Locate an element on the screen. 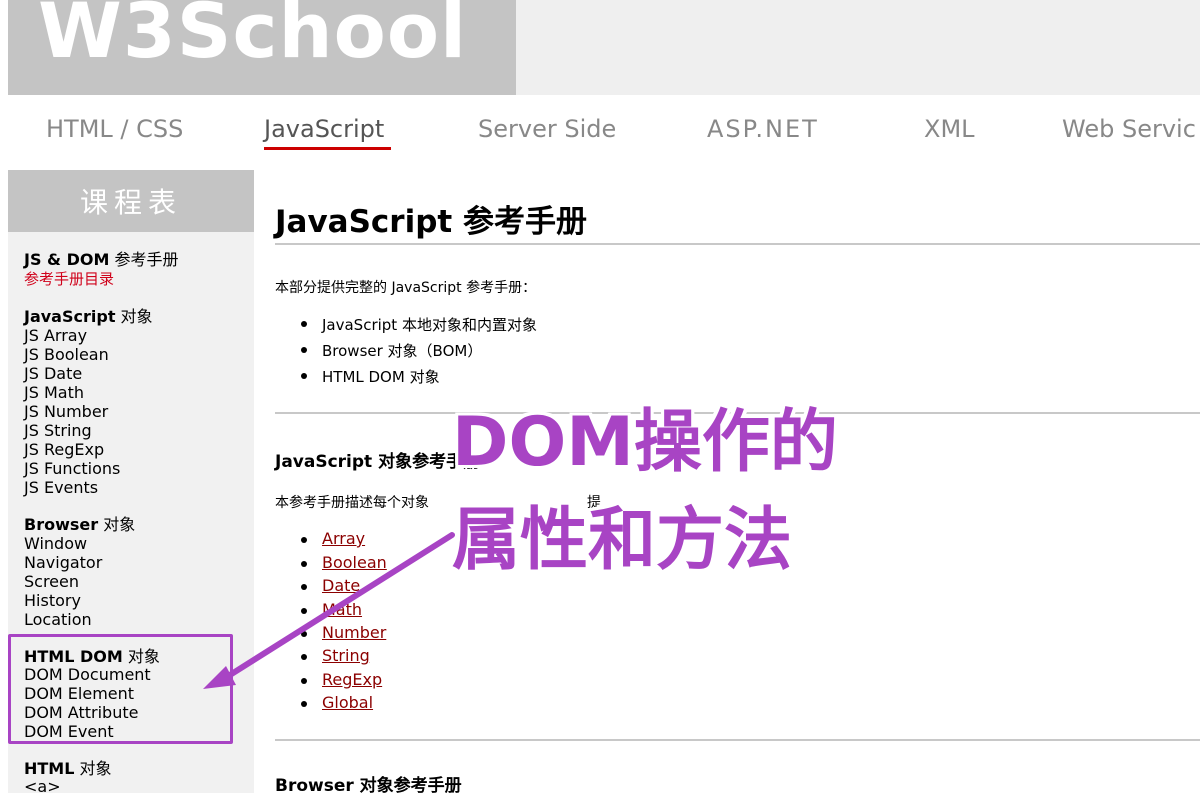 The height and width of the screenshot is (793, 1200). sidebar-item-js-boolean: JS Boolean is located at coordinates (66, 354).